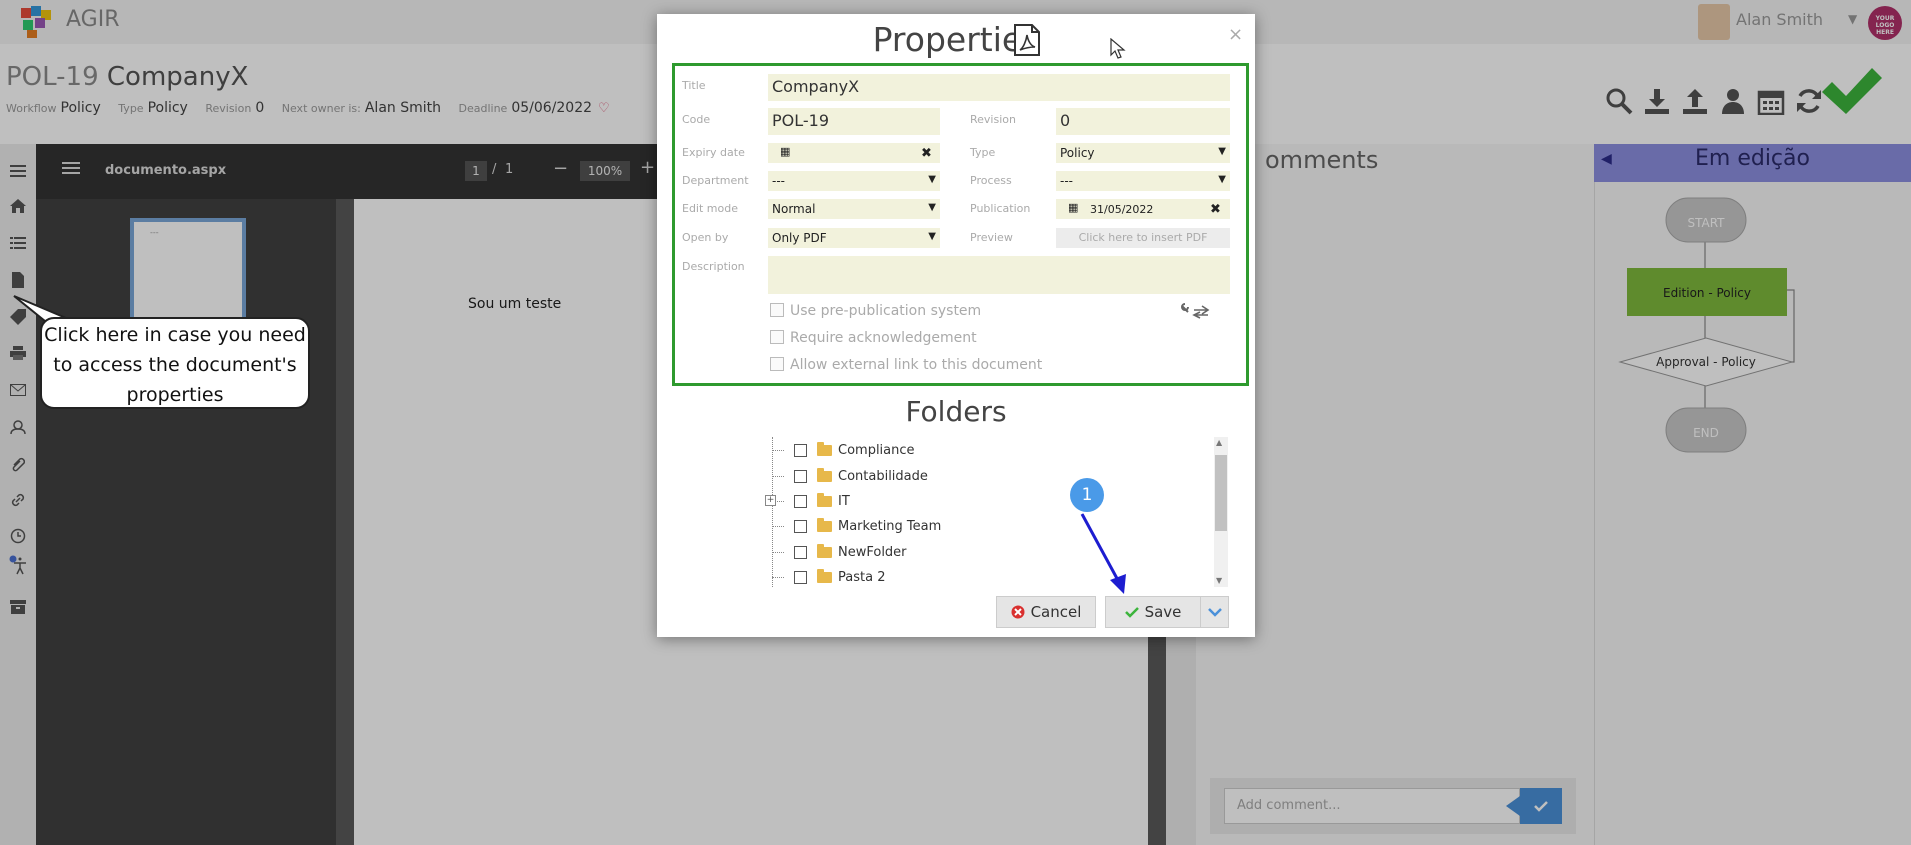 The image size is (1911, 845). What do you see at coordinates (1219, 442) in the screenshot?
I see `scroll-up-icon: ▲` at bounding box center [1219, 442].